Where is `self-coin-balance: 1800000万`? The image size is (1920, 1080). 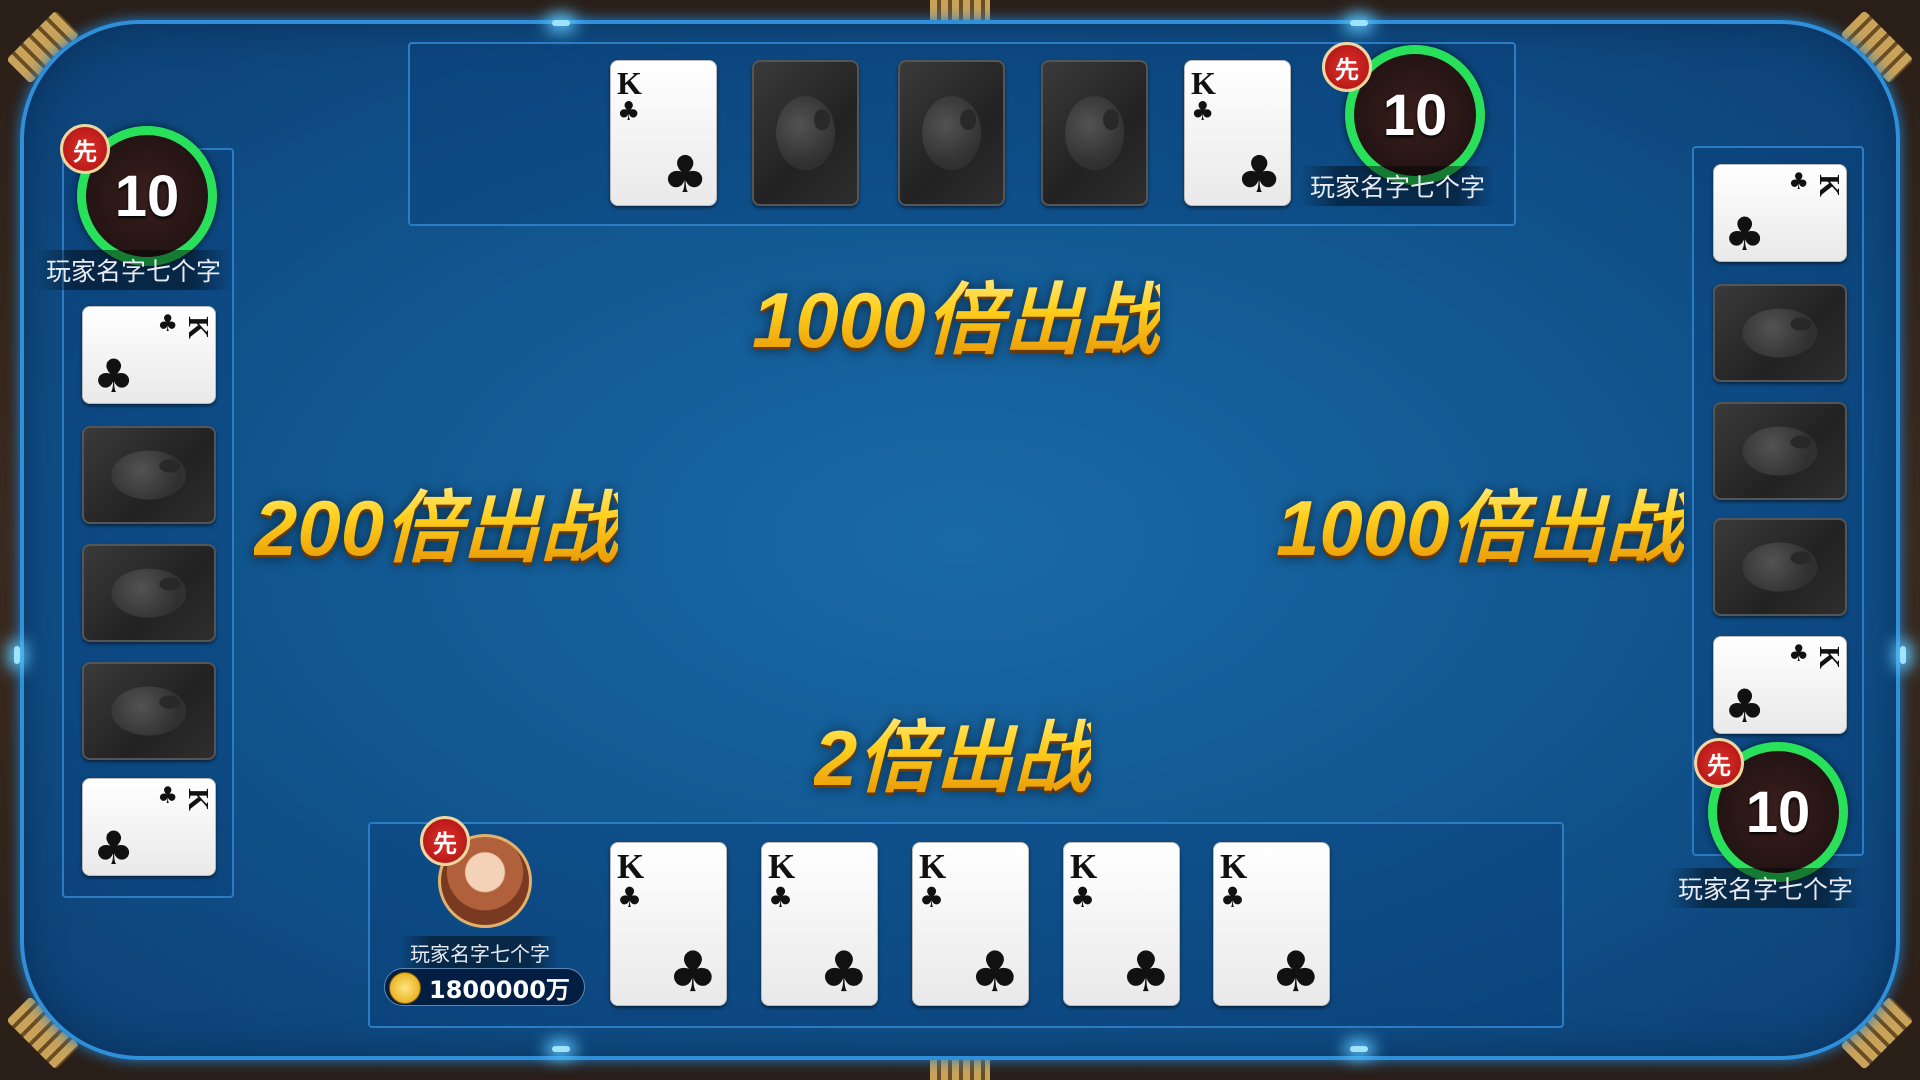
self-coin-balance: 1800000万 is located at coordinates (484, 987).